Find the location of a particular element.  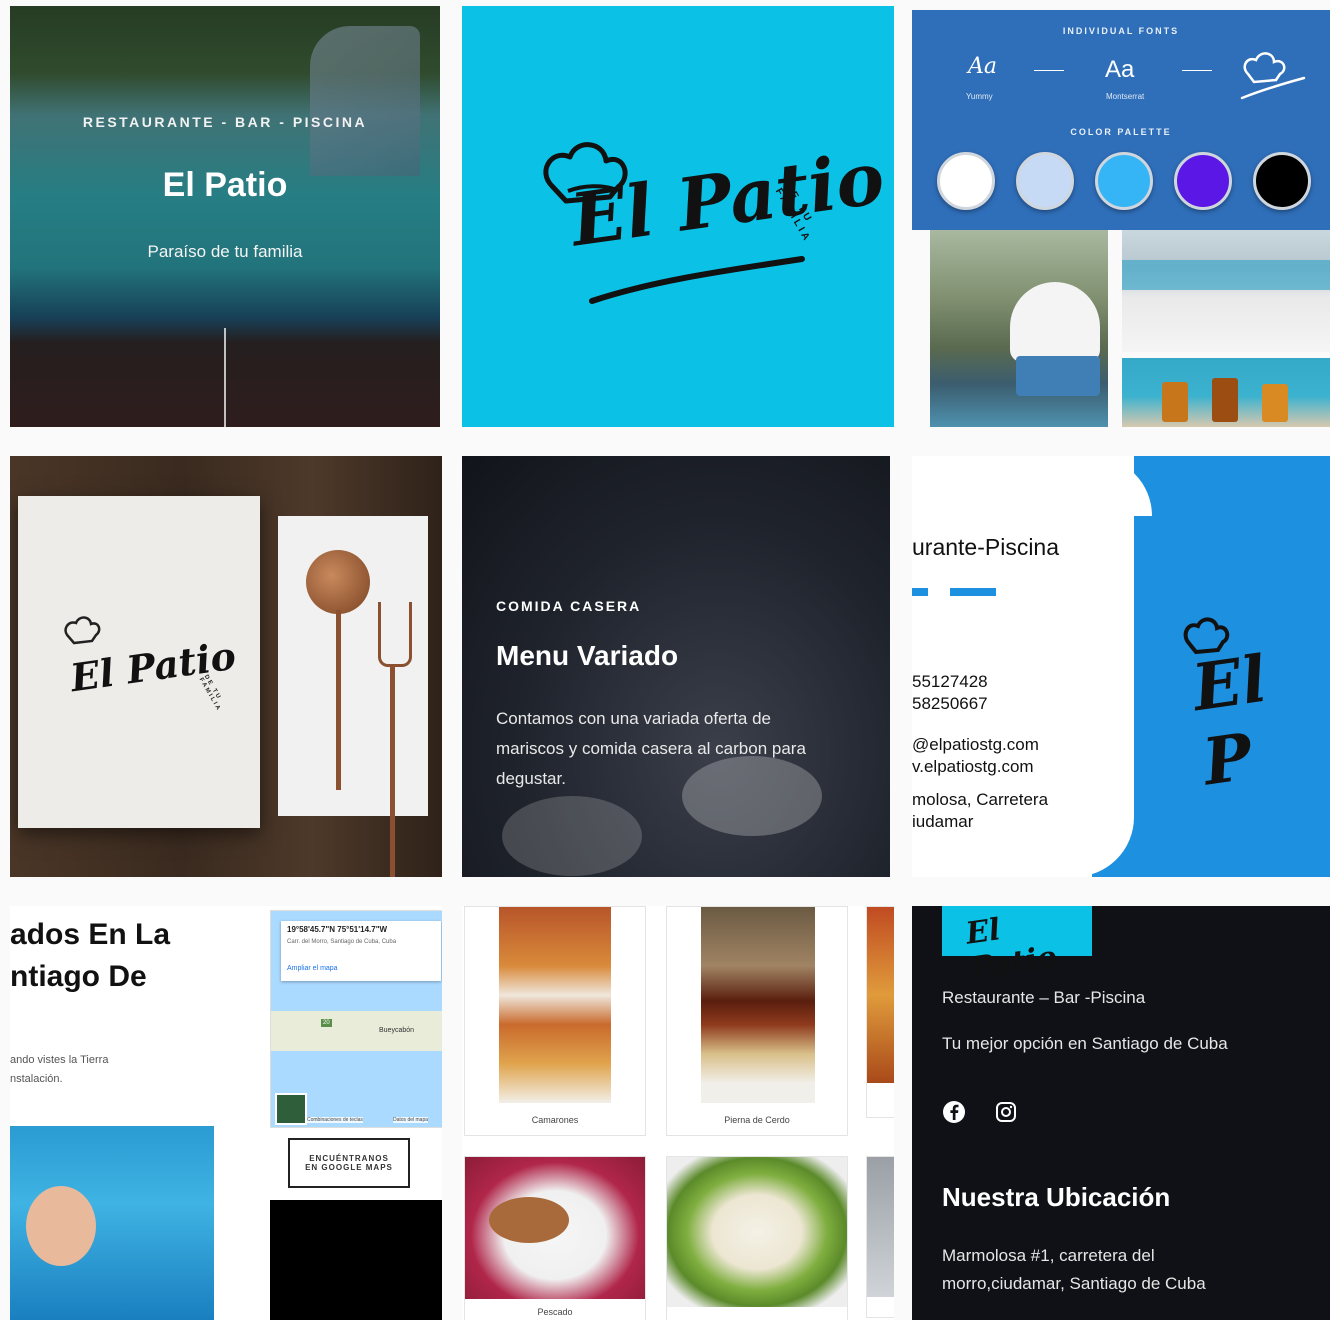

hero-subtitle: Paraíso de tu familia is located at coordinates (225, 251).